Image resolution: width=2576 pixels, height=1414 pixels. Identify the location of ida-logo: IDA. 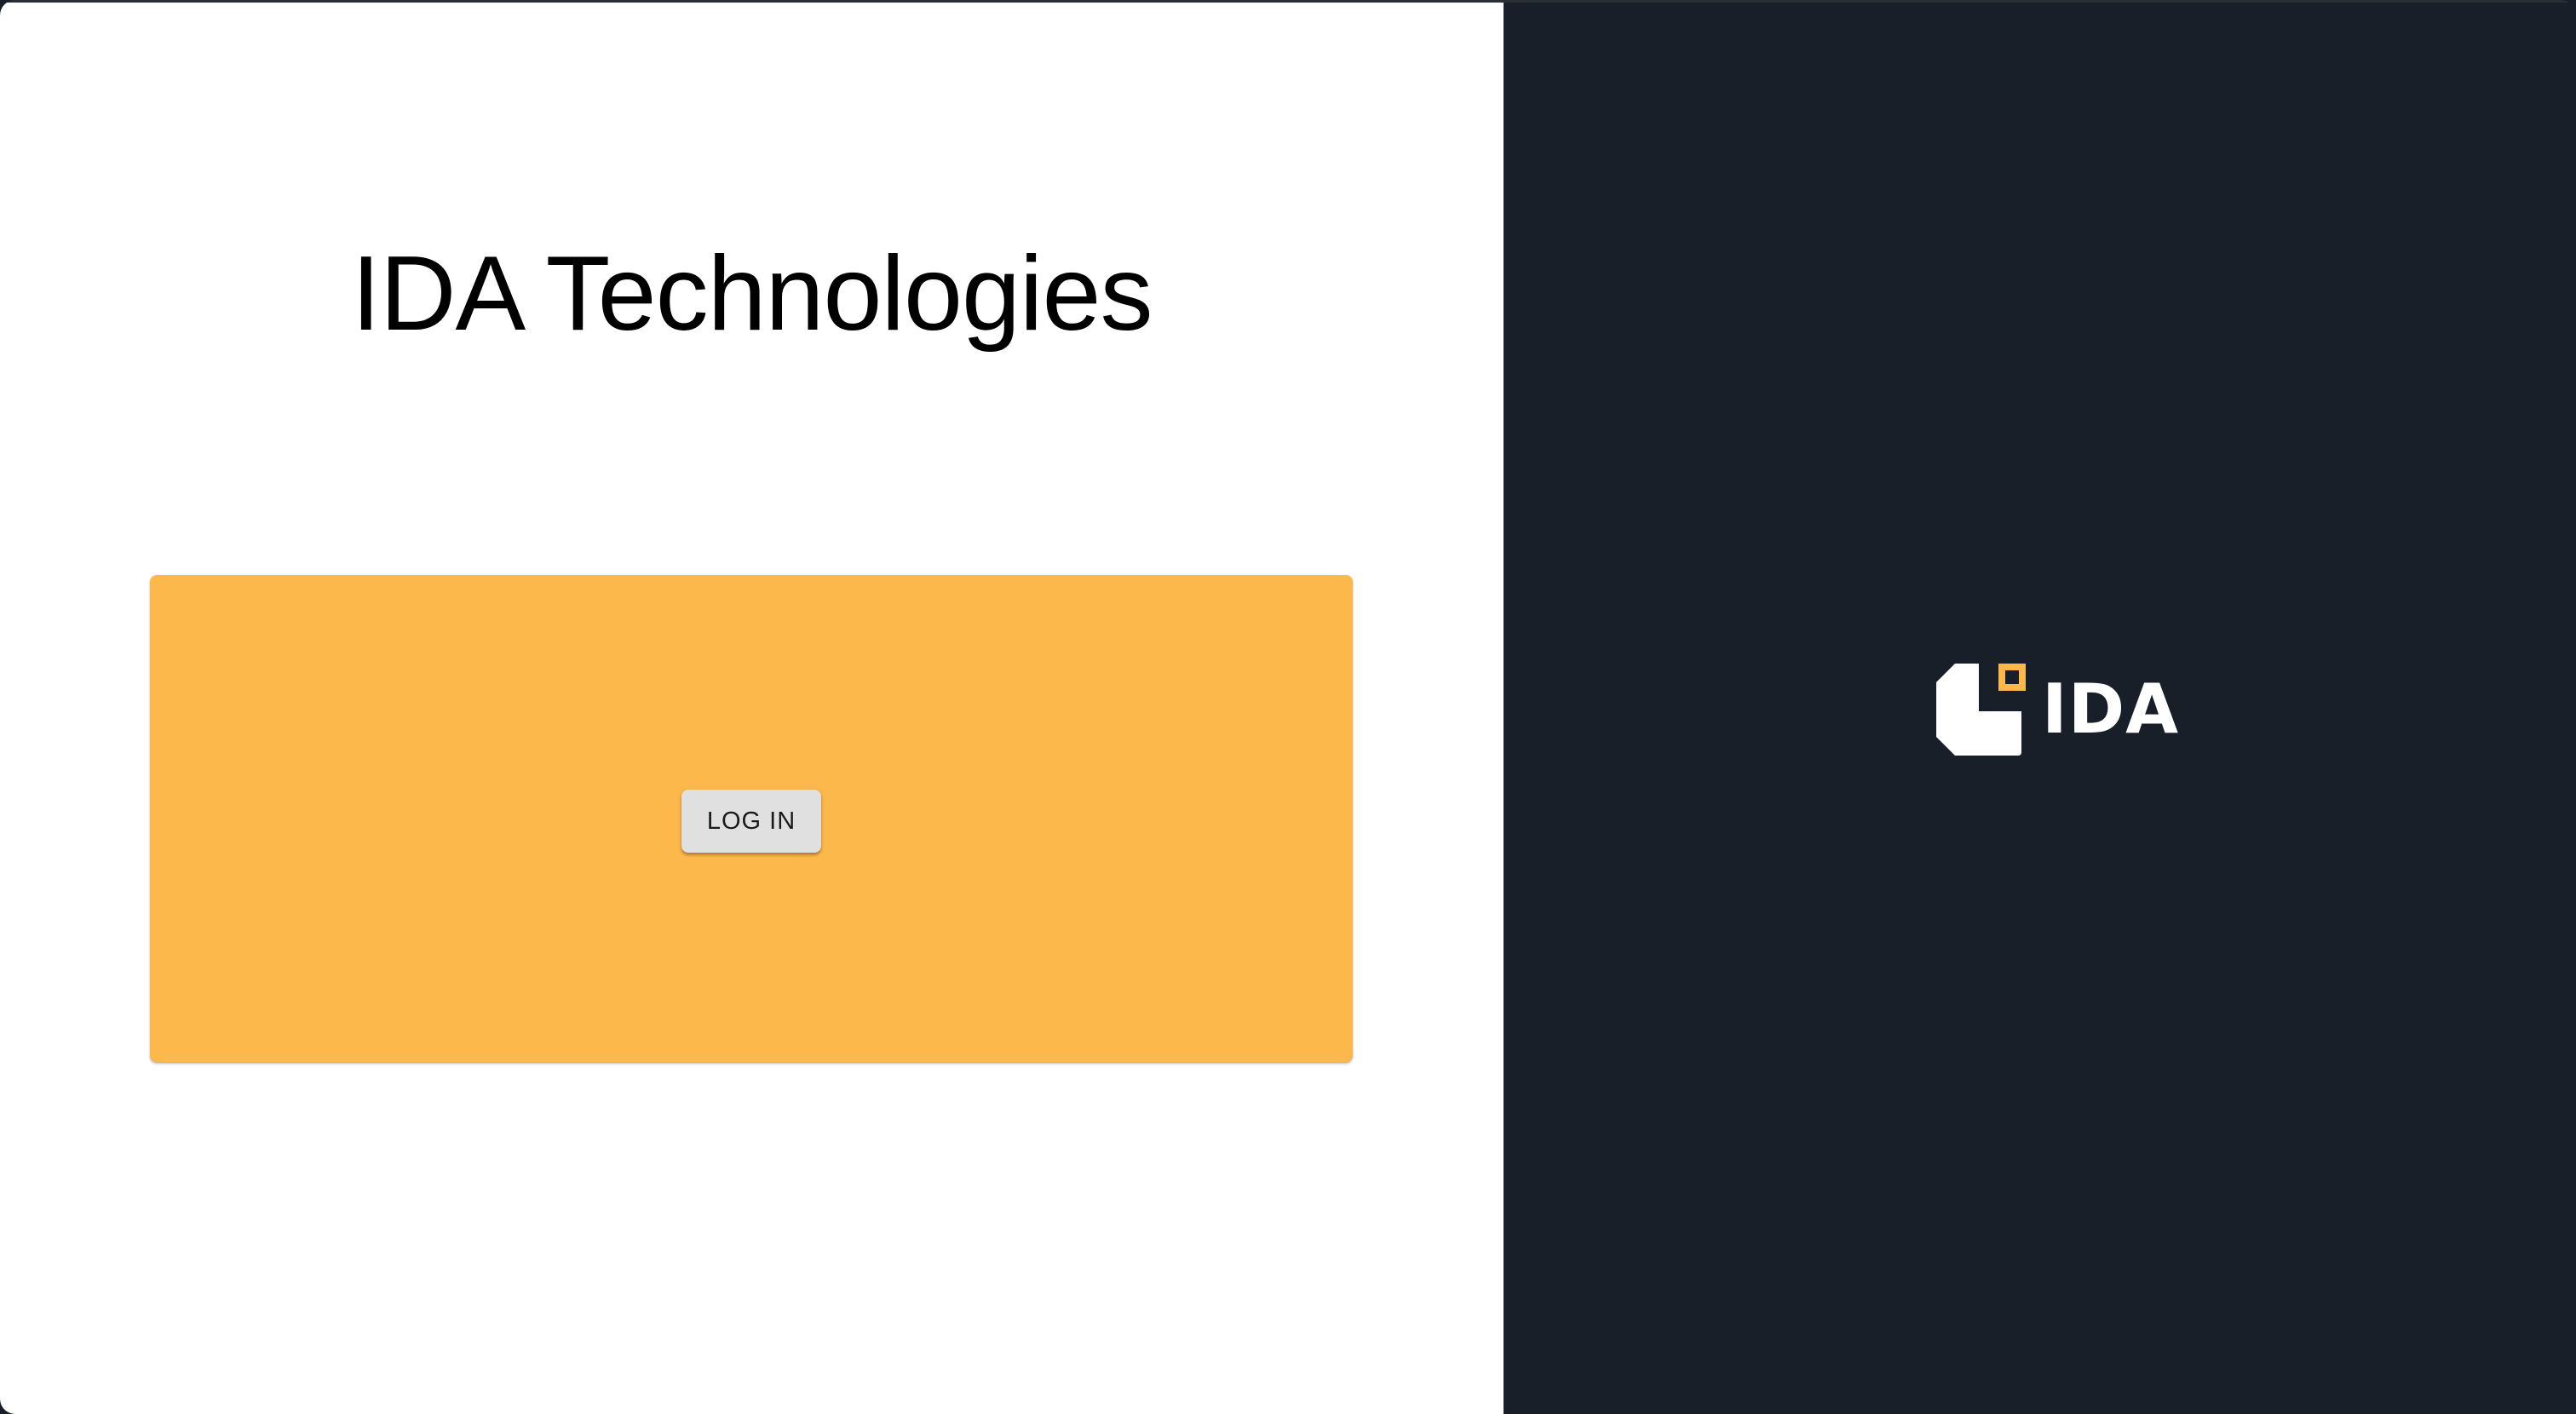
(2057, 710).